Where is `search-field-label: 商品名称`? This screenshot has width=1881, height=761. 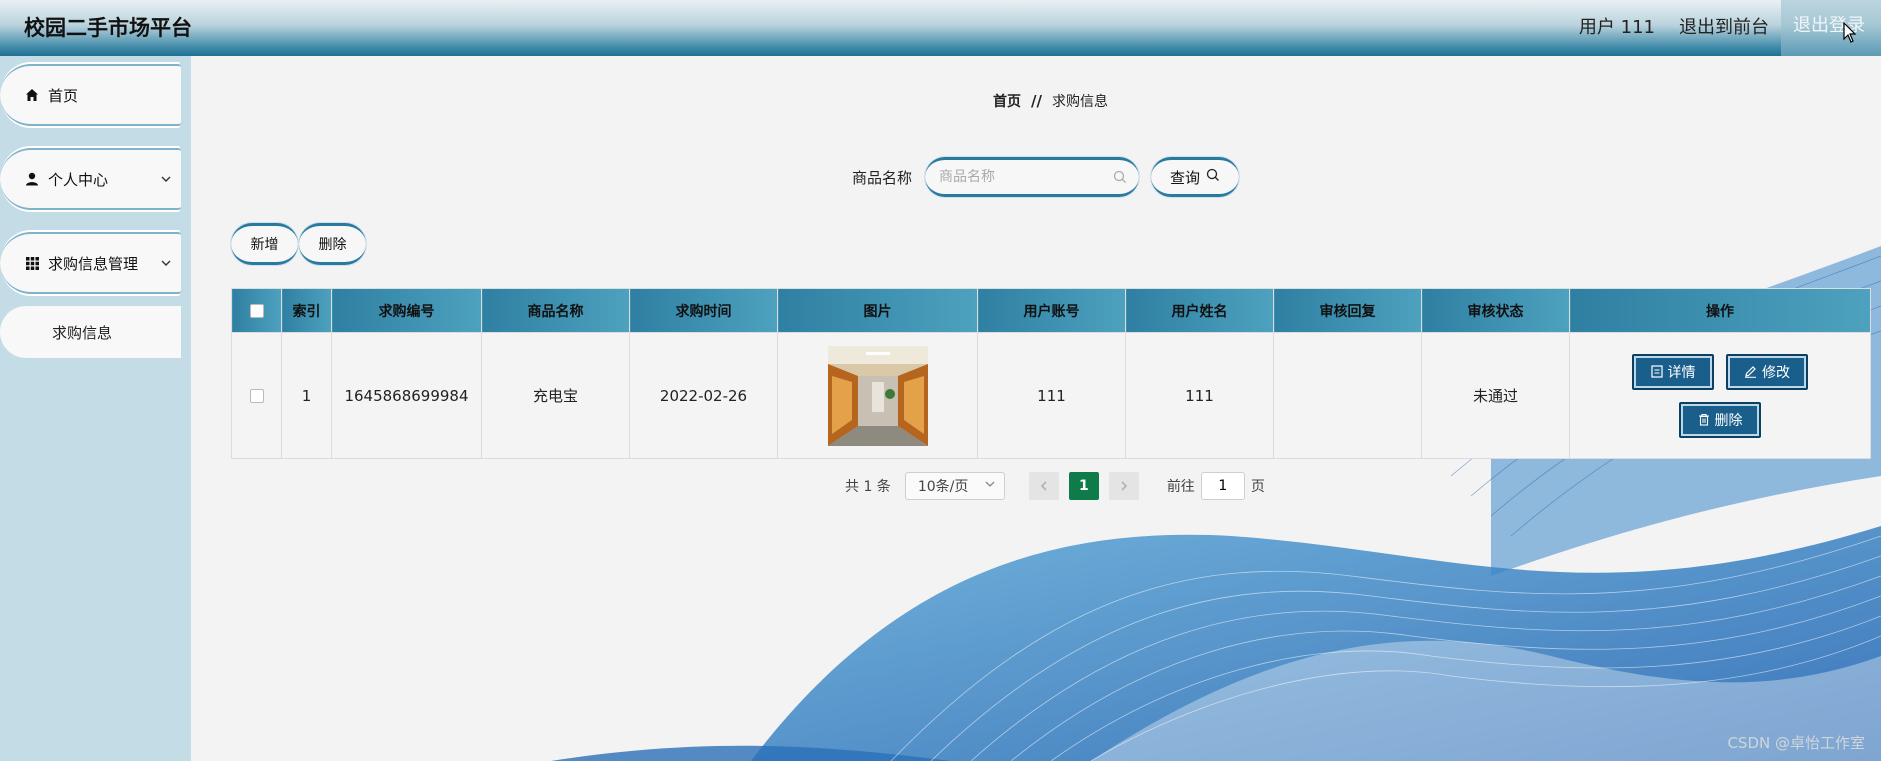 search-field-label: 商品名称 is located at coordinates (882, 178).